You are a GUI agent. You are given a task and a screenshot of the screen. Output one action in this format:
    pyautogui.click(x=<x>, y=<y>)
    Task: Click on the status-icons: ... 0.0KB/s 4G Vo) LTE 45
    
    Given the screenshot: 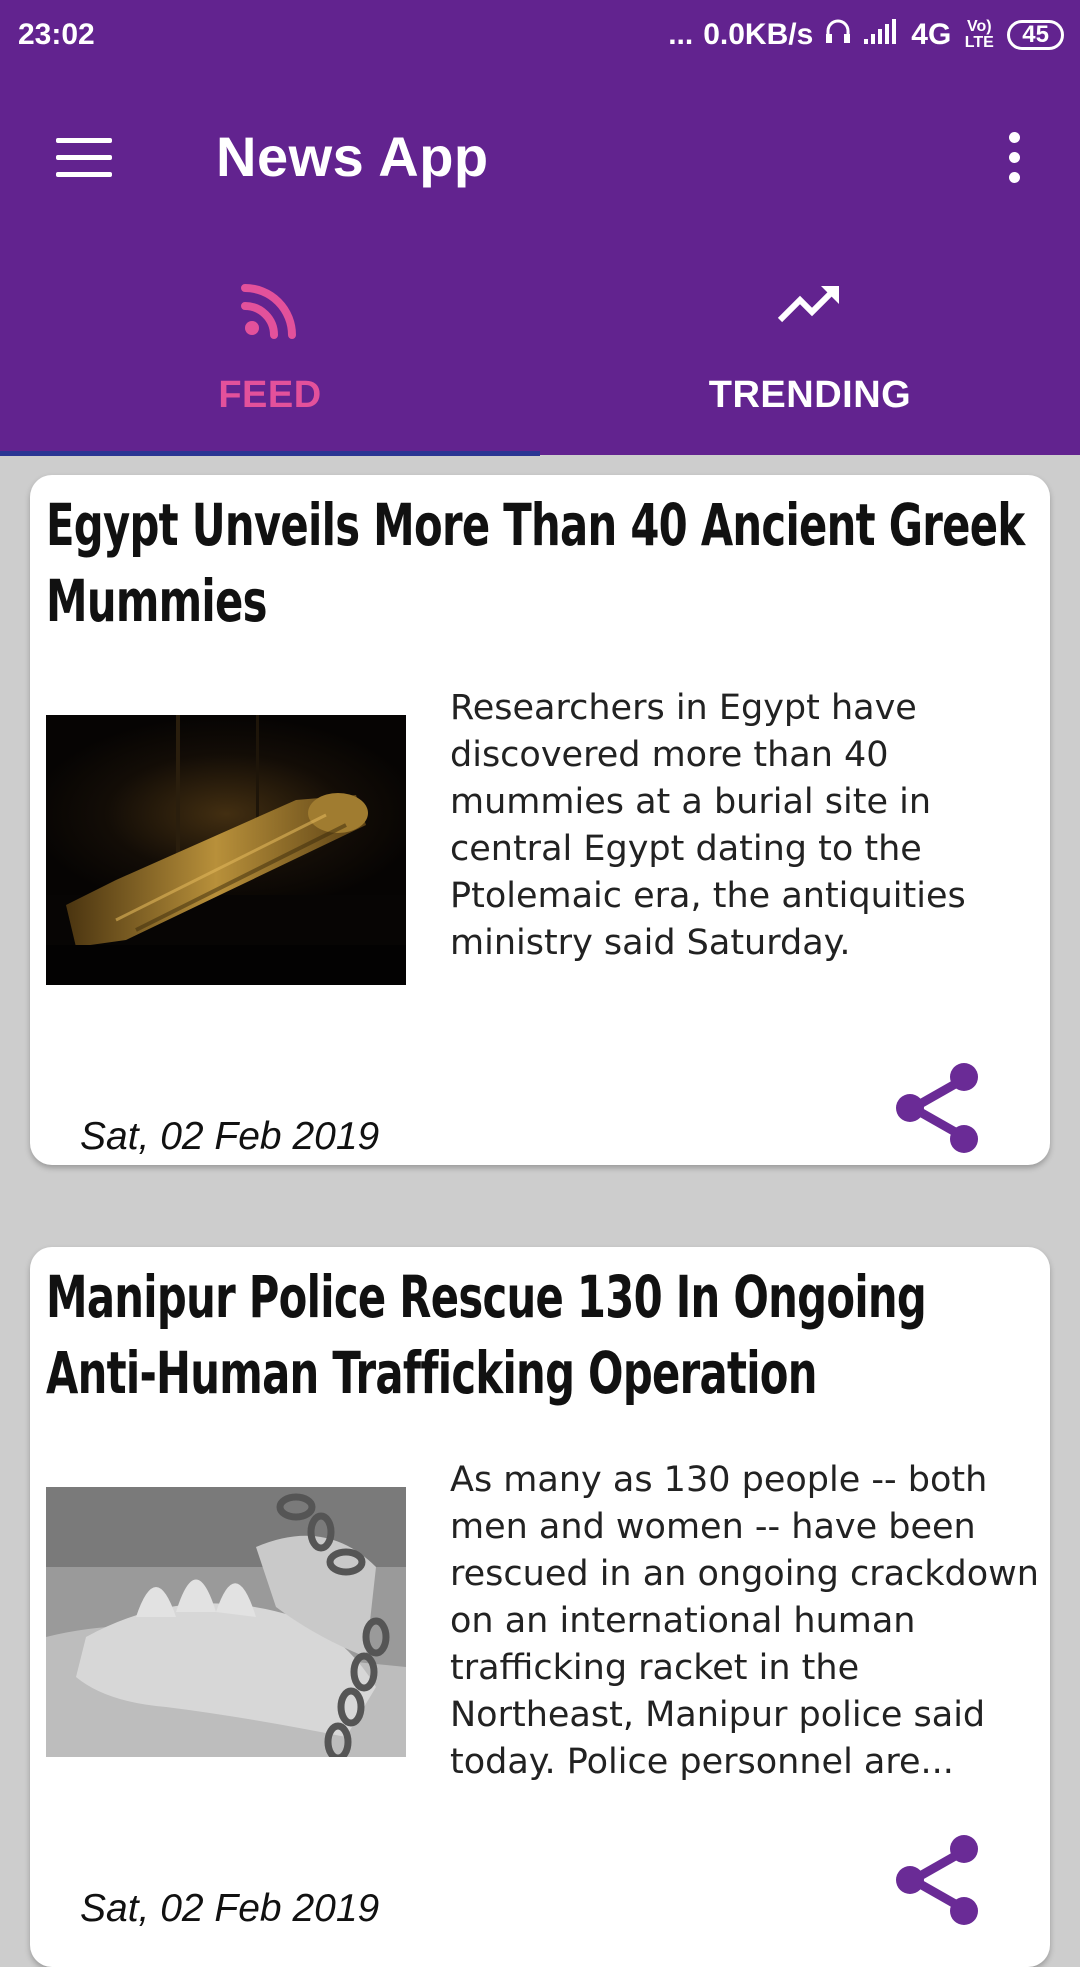 What is the action you would take?
    pyautogui.click(x=866, y=35)
    